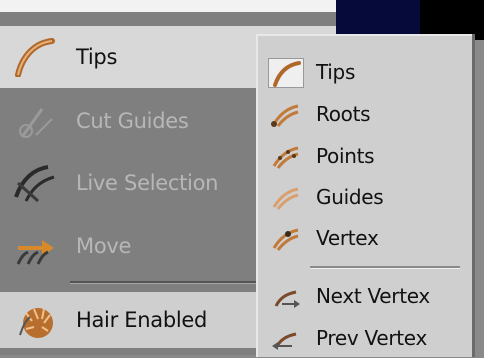 This screenshot has height=358, width=484. Describe the element at coordinates (373, 296) in the screenshot. I see `submenu-item-label: Next Vertex` at that location.